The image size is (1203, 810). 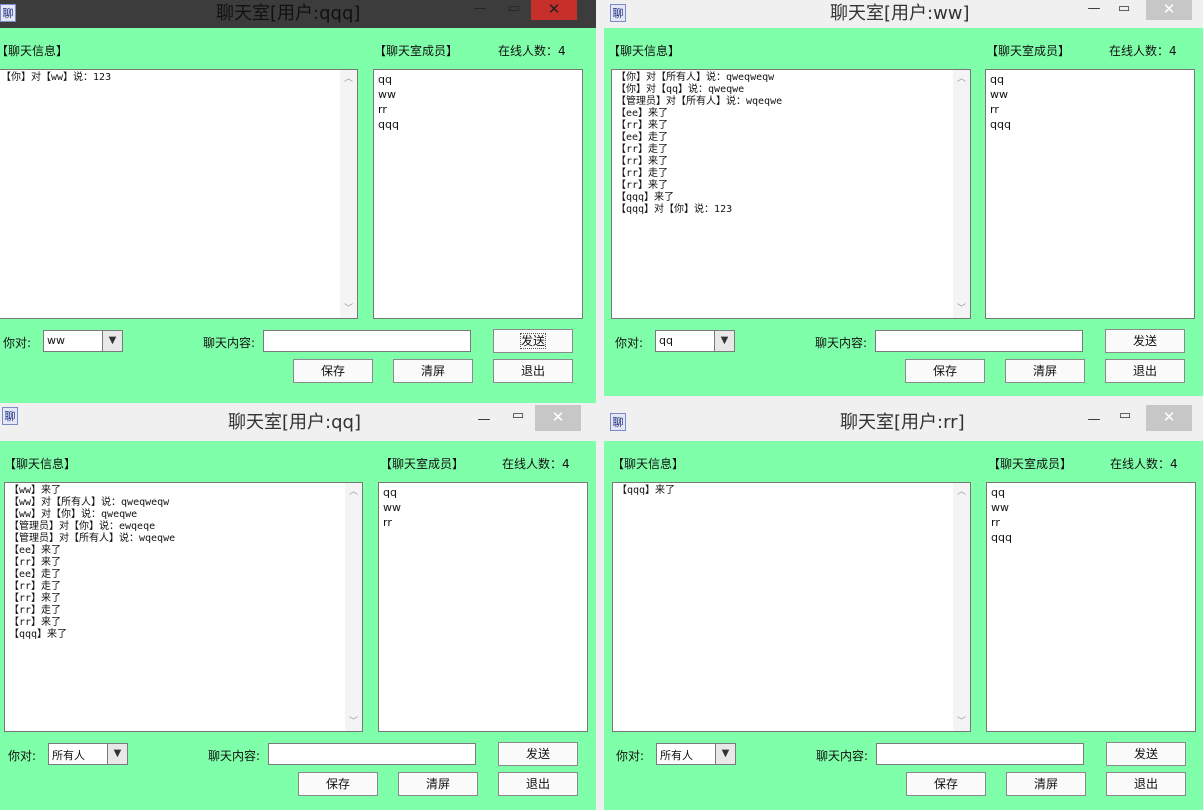 What do you see at coordinates (903, 14) in the screenshot?
I see `window-titlebar: 聊 聊天室[用户:ww] — ▭ ✕` at bounding box center [903, 14].